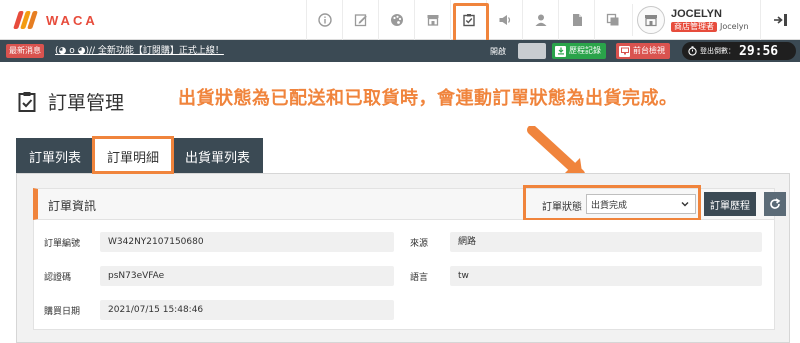  I want to click on history-record-button: 歷程記錄, so click(579, 51).